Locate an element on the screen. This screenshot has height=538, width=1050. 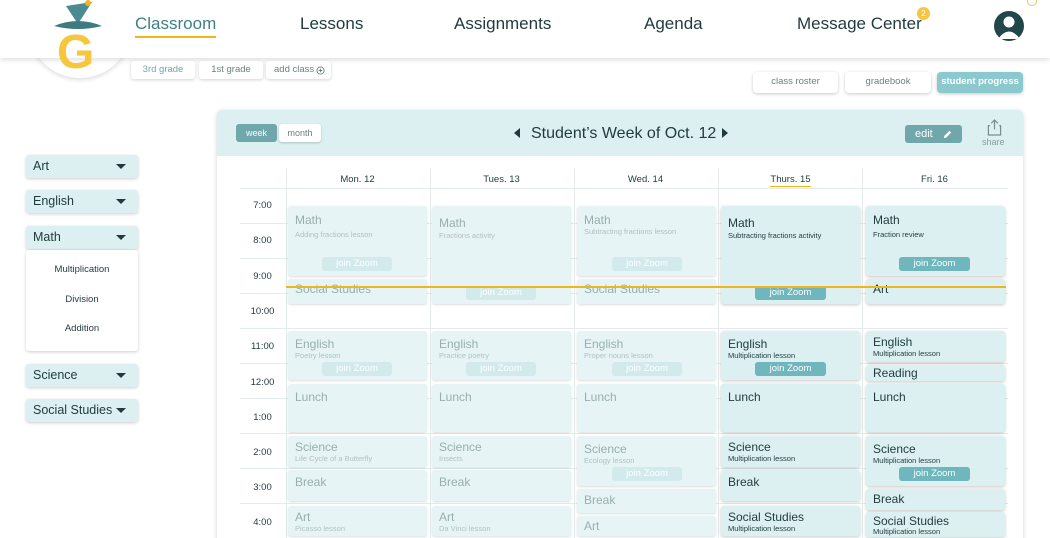
time-label: 9:00 is located at coordinates (262, 276).